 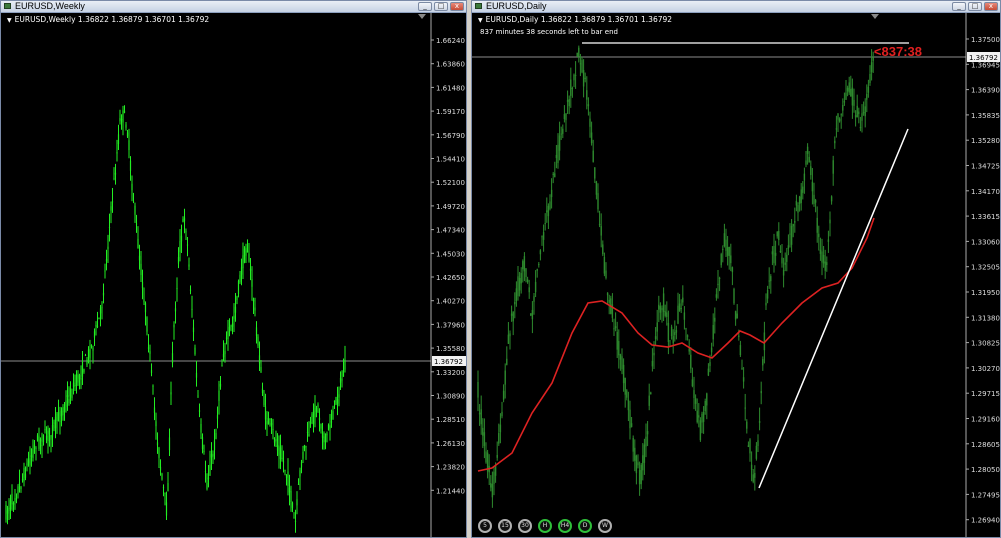 I want to click on timeframe-button: H4, so click(x=565, y=526).